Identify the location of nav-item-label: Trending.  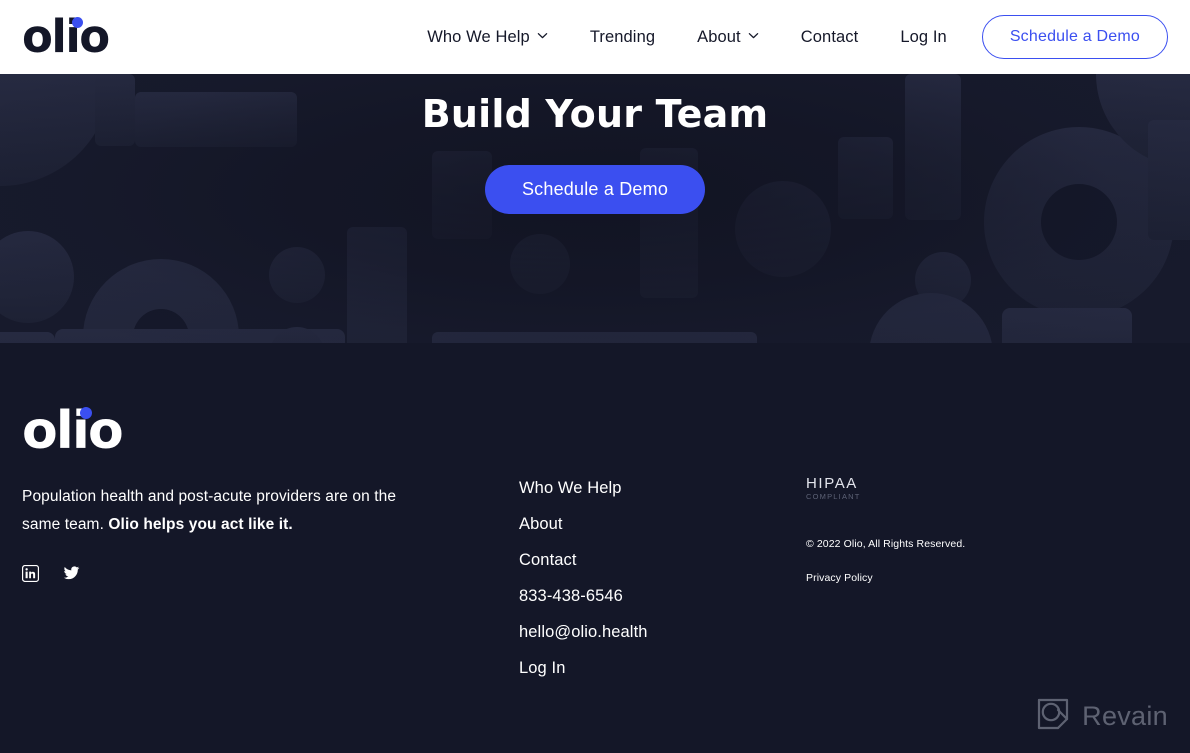
(622, 36).